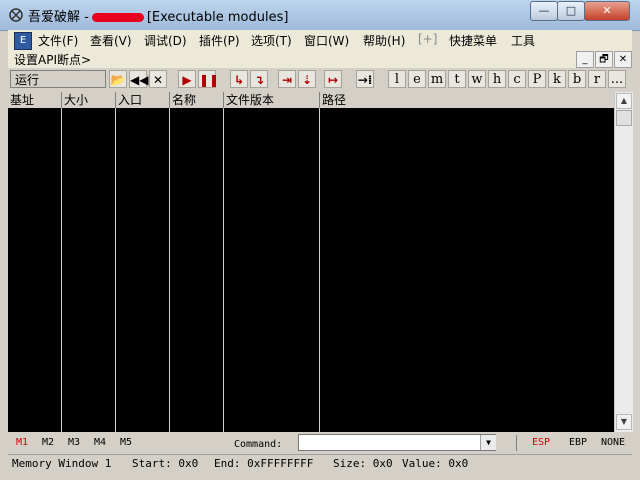  Describe the element at coordinates (89, 100) in the screenshot. I see `column-size: 大小` at that location.